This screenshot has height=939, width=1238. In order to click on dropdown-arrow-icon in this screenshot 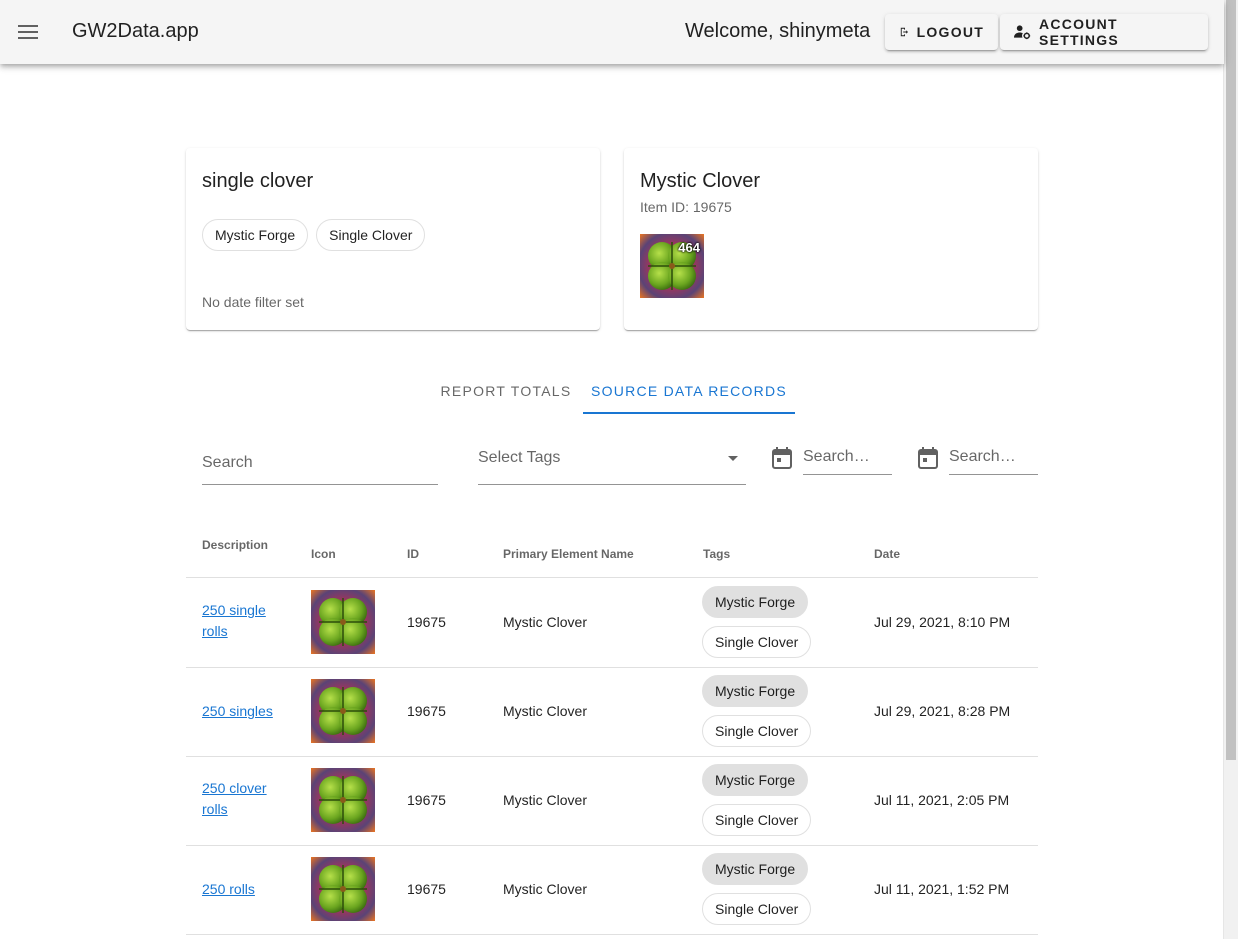, I will do `click(733, 458)`.